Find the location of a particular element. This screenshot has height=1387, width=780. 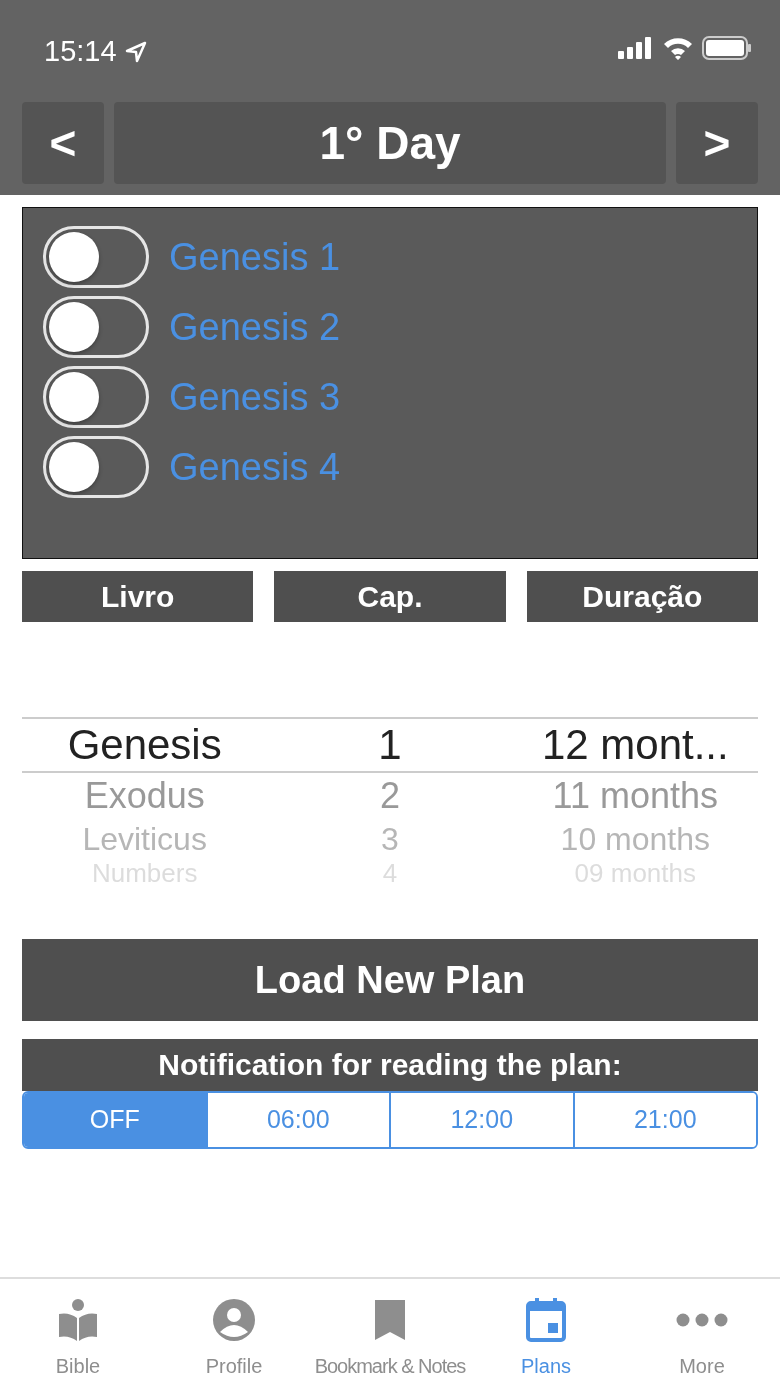

tab-bar-item: Bible is located at coordinates (78, 1342).